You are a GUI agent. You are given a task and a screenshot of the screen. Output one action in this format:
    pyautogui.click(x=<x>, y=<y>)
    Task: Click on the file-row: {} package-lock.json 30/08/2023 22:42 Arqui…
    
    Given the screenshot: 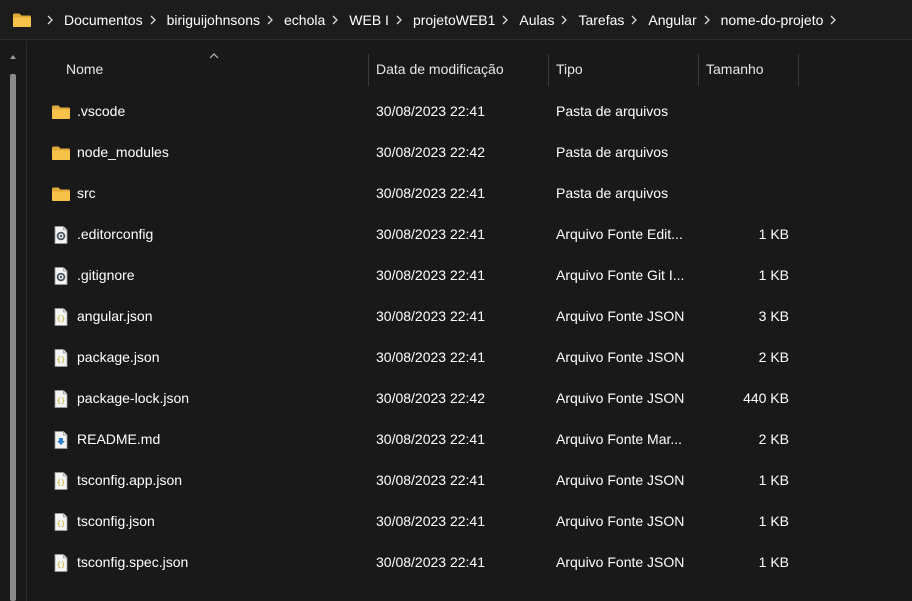 What is the action you would take?
    pyautogui.click(x=469, y=398)
    